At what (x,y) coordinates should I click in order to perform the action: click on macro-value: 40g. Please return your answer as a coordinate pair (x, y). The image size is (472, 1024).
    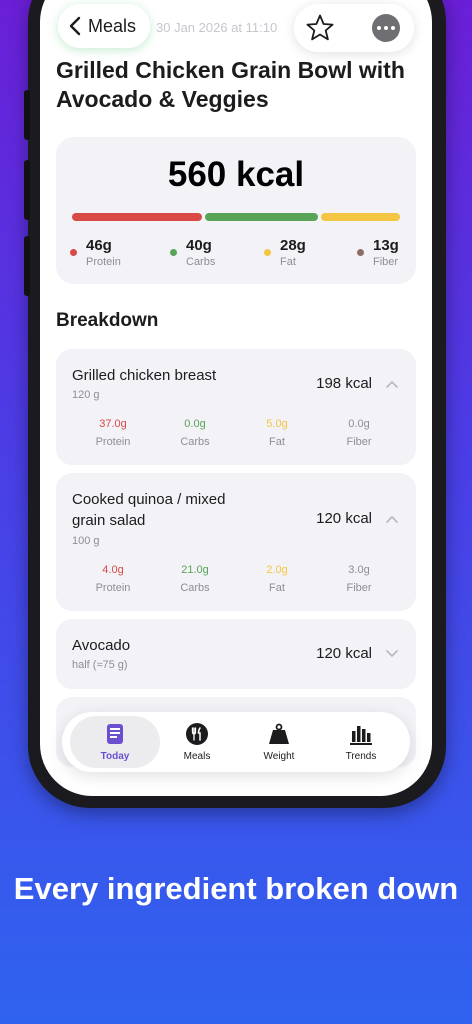
    Looking at the image, I should click on (199, 245).